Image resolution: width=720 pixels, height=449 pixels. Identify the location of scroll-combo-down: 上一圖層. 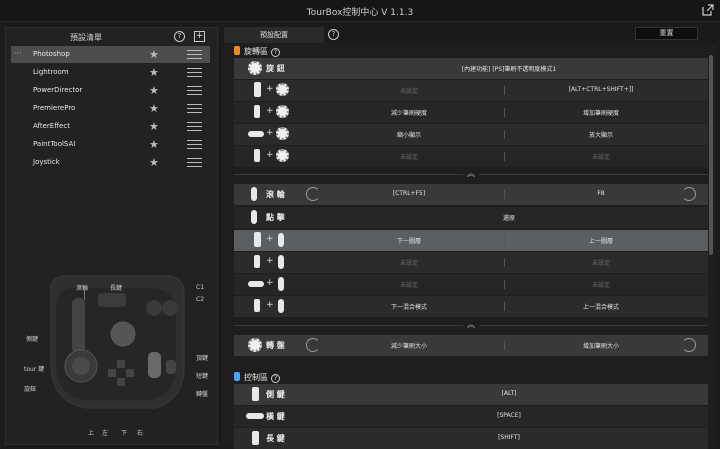
(600, 241).